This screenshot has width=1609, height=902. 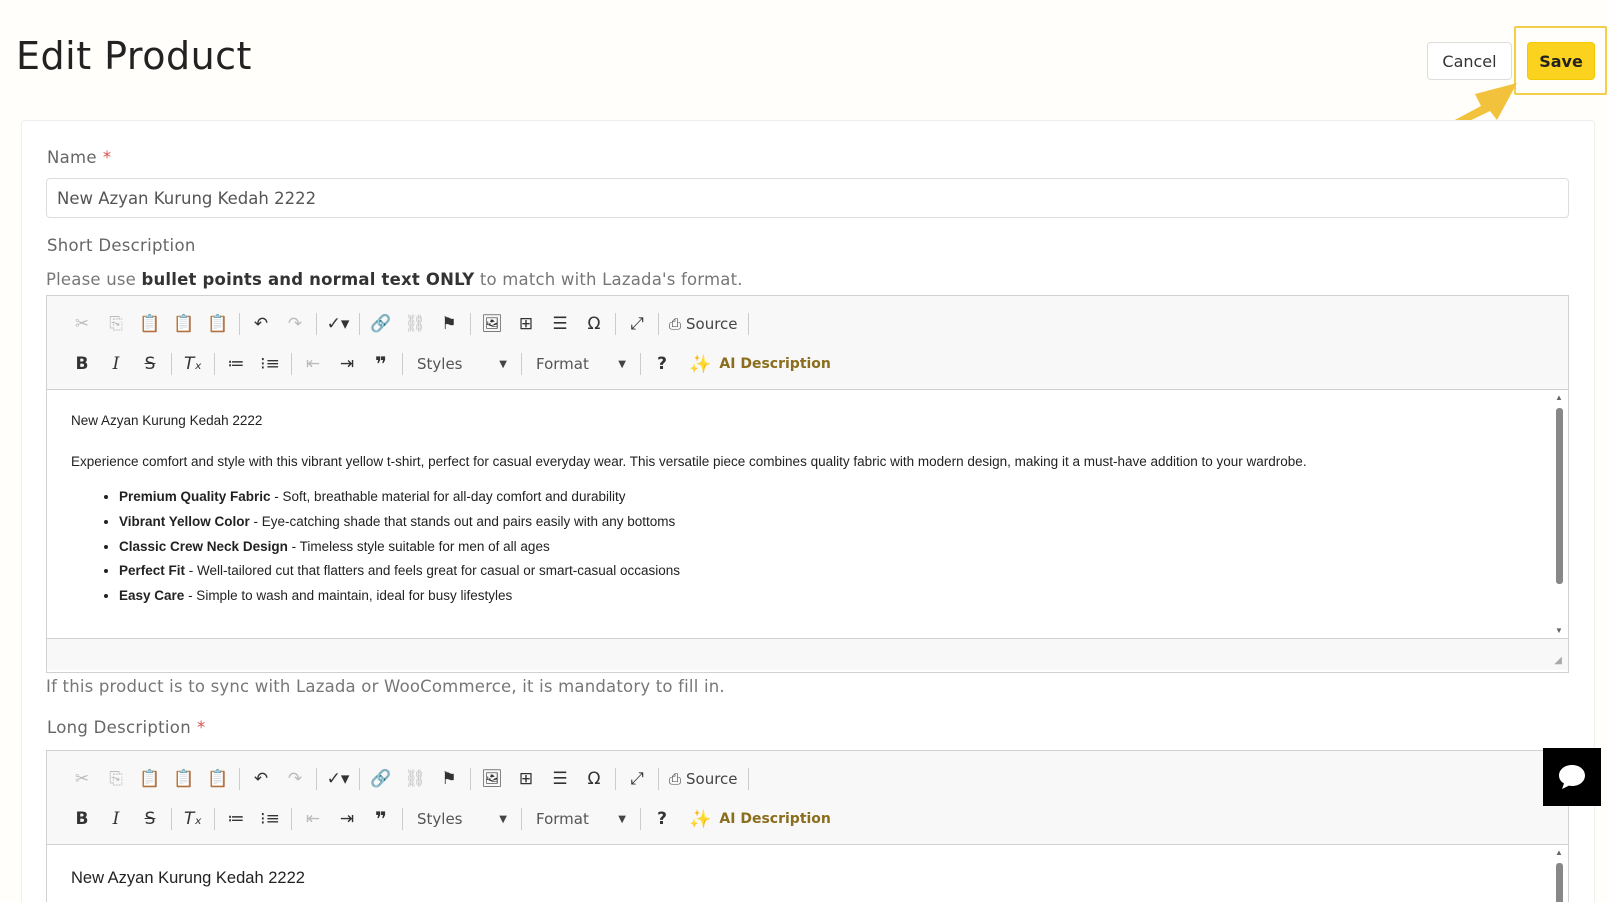 I want to click on cancel-button: Cancel, so click(x=1469, y=61).